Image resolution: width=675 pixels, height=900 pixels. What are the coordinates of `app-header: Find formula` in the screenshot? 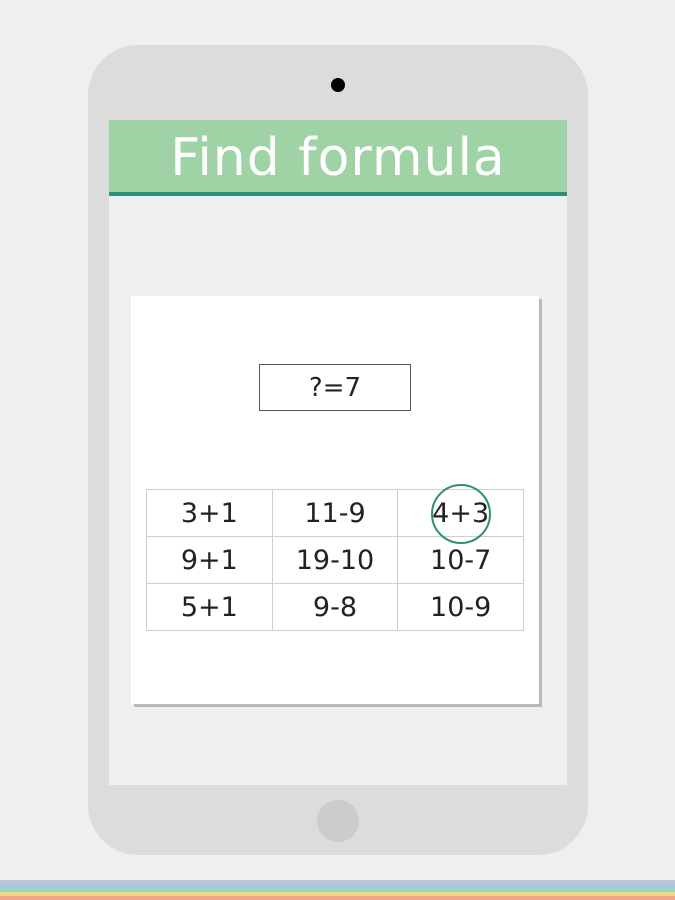 It's located at (338, 158).